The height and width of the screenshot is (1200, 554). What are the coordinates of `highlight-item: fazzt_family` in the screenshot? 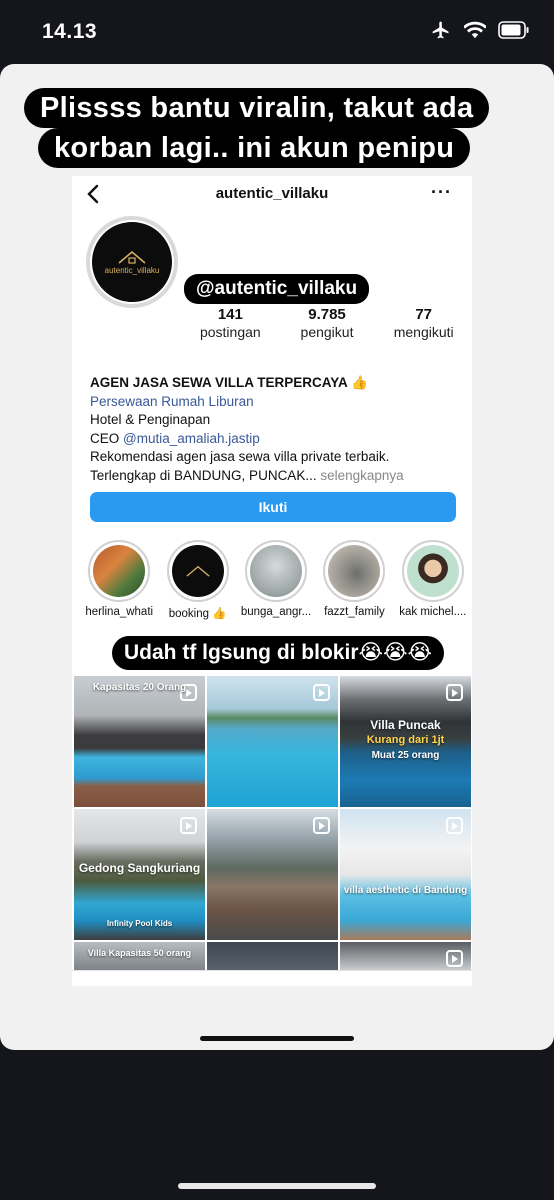 It's located at (354, 580).